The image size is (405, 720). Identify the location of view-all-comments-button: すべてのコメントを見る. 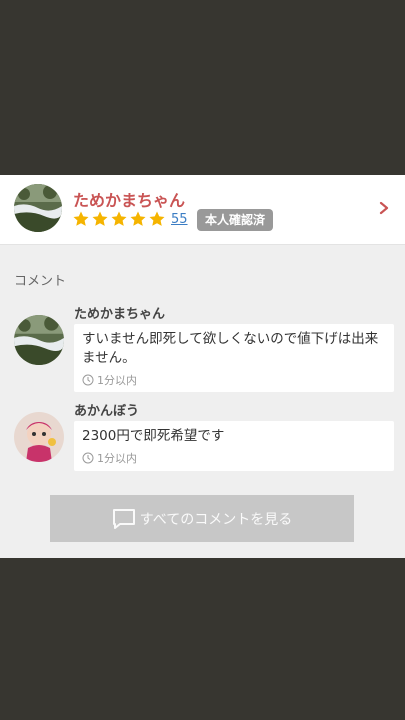
(202, 518).